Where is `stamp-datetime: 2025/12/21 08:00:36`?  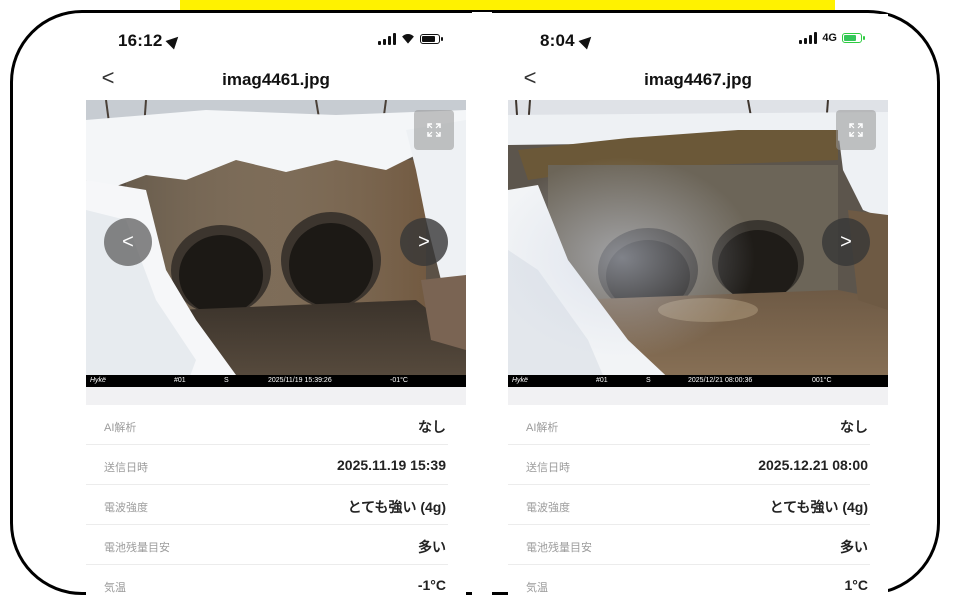 stamp-datetime: 2025/12/21 08:00:36 is located at coordinates (720, 380).